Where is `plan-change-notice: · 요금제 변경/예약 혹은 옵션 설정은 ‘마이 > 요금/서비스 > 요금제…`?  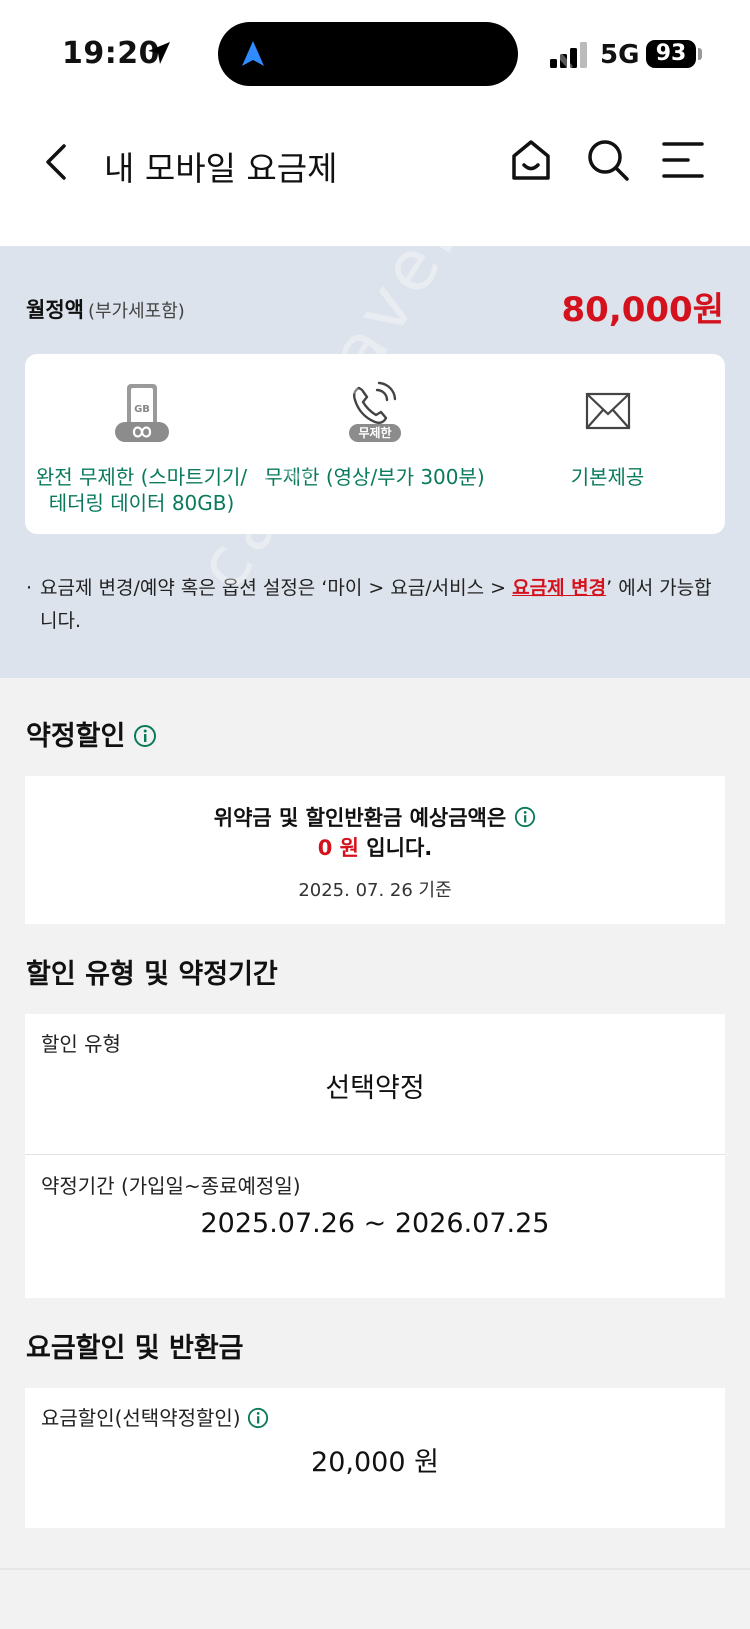
plan-change-notice: · 요금제 변경/예약 혹은 옵션 설정은 ‘마이 > 요금/서비스 > 요금제… is located at coordinates (376, 605).